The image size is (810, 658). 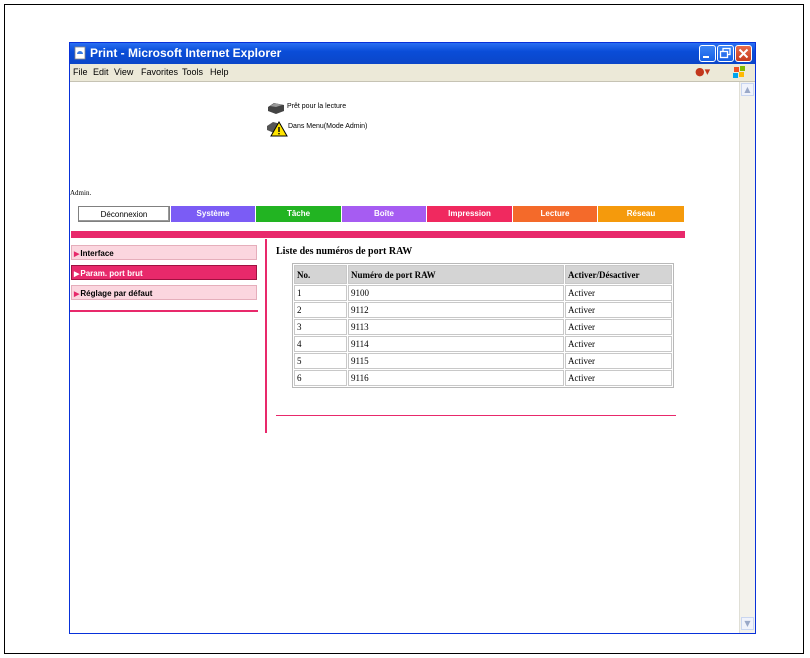 I want to click on page-title: Liste des numéros de port RAW, so click(x=344, y=251).